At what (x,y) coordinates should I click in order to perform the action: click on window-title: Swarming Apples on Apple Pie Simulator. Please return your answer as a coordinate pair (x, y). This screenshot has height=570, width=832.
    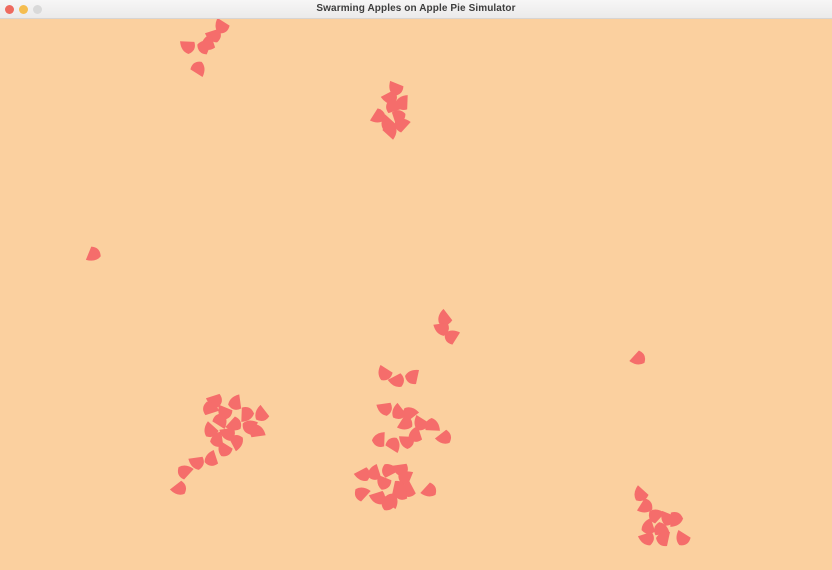
    Looking at the image, I should click on (416, 8).